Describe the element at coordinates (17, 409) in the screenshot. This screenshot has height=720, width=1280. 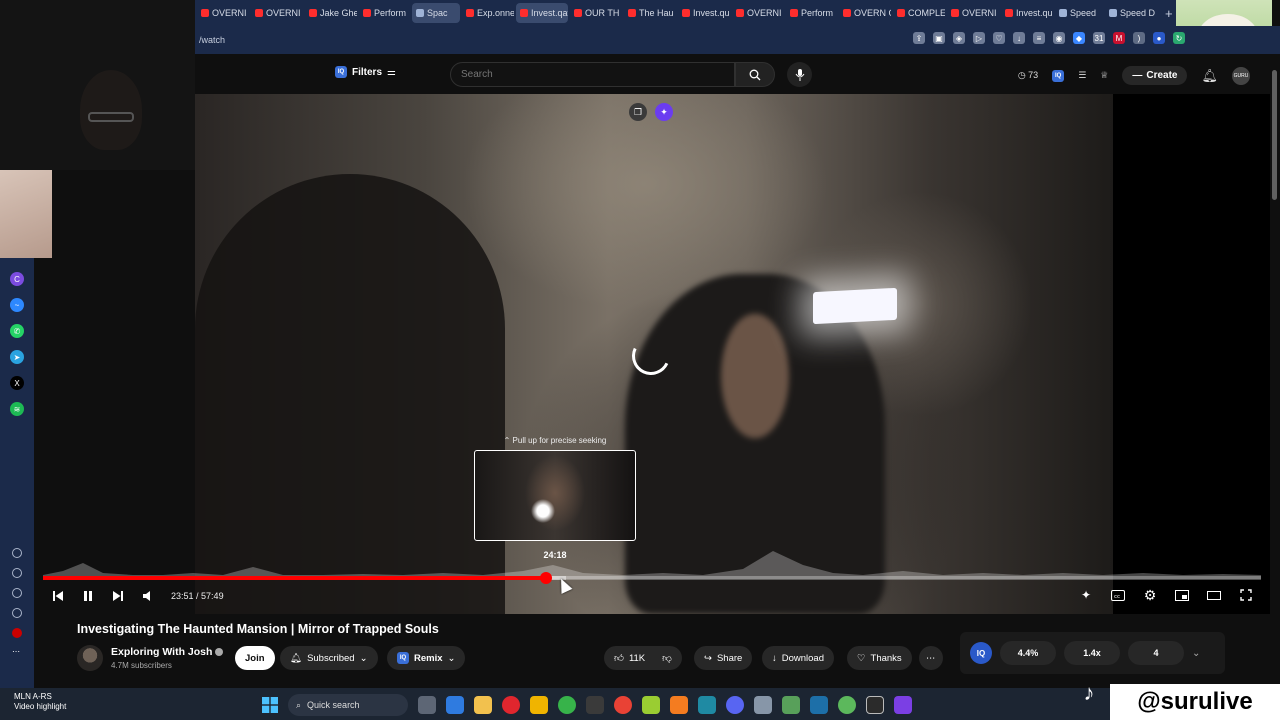
I see `spotify-icon: ≋` at that location.